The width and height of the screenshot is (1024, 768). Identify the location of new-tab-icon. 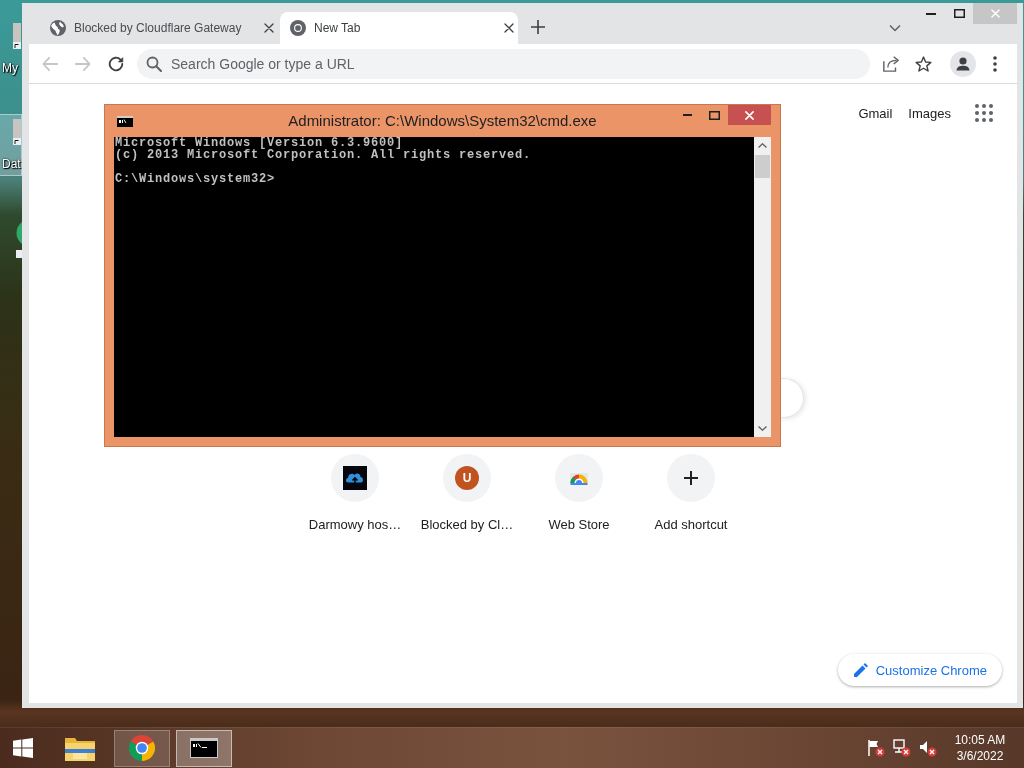
(538, 27).